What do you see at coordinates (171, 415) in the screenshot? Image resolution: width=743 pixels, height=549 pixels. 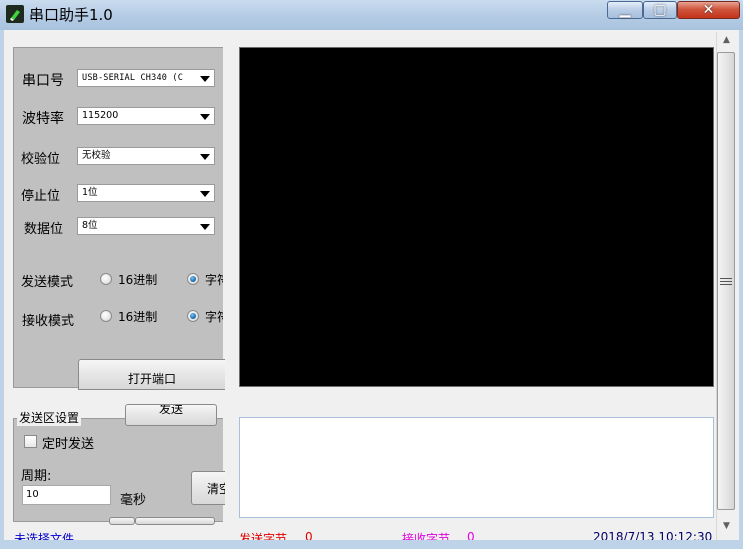 I see `send-button: 发送` at bounding box center [171, 415].